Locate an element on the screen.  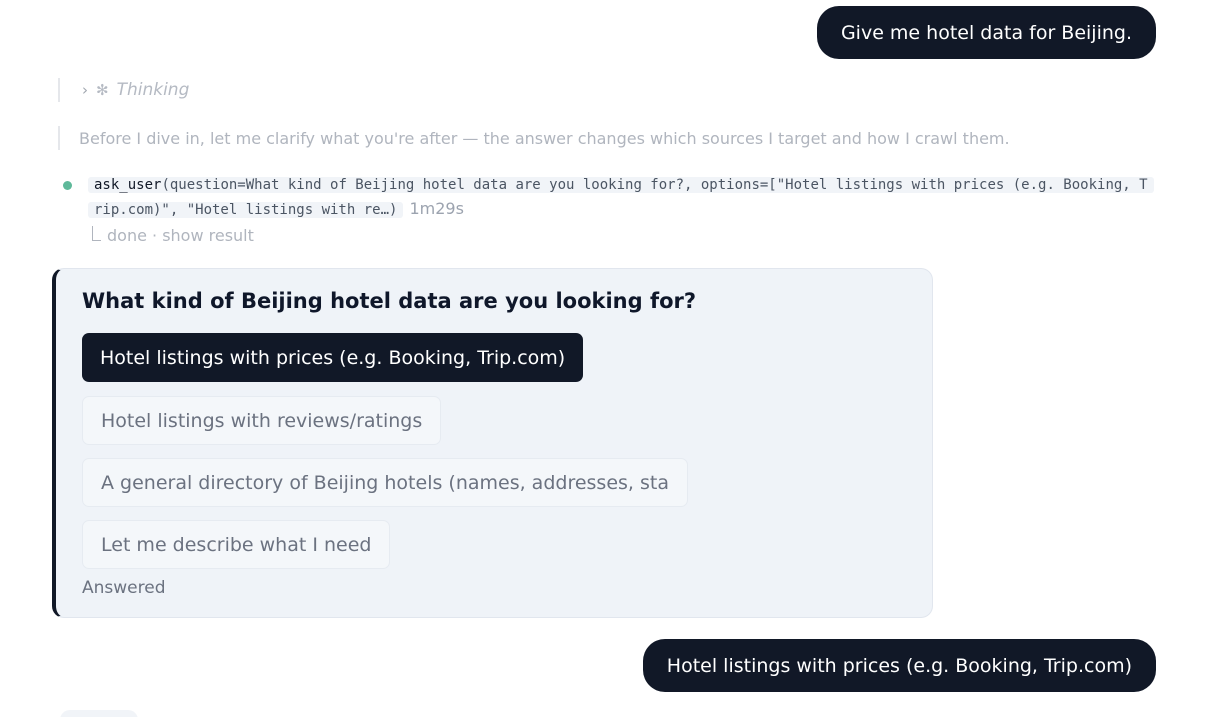
answered-status: Answered is located at coordinates (124, 588).